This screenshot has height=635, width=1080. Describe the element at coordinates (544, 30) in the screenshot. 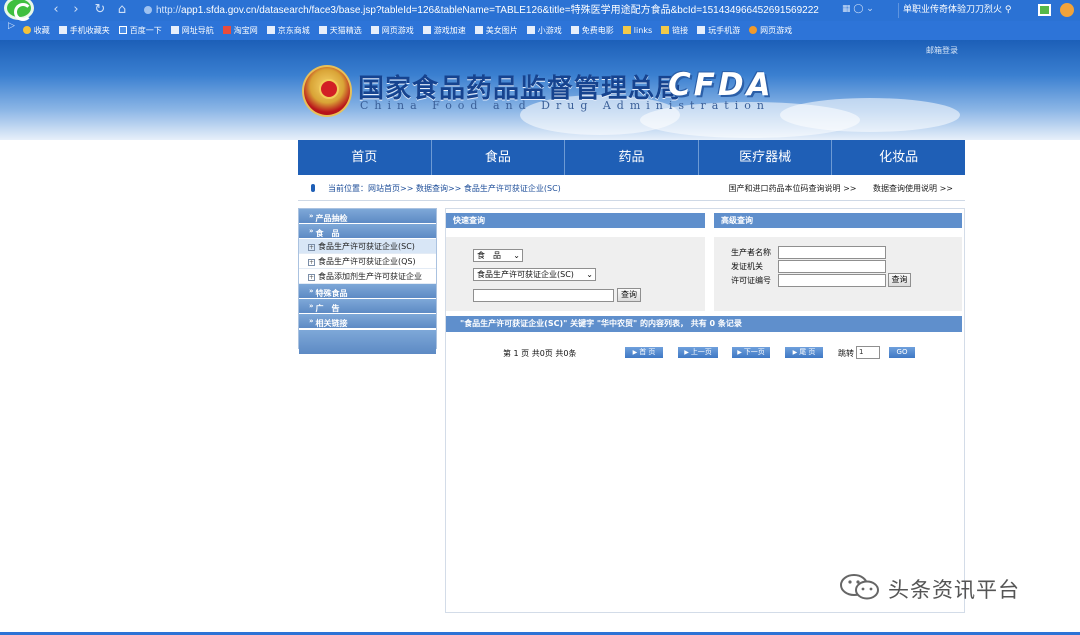

I see `bookmark-item: 小游戏` at that location.